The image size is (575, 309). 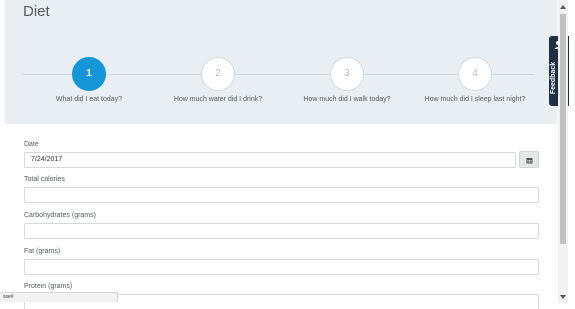 What do you see at coordinates (553, 78) in the screenshot?
I see `feedback-label: Feedback` at bounding box center [553, 78].